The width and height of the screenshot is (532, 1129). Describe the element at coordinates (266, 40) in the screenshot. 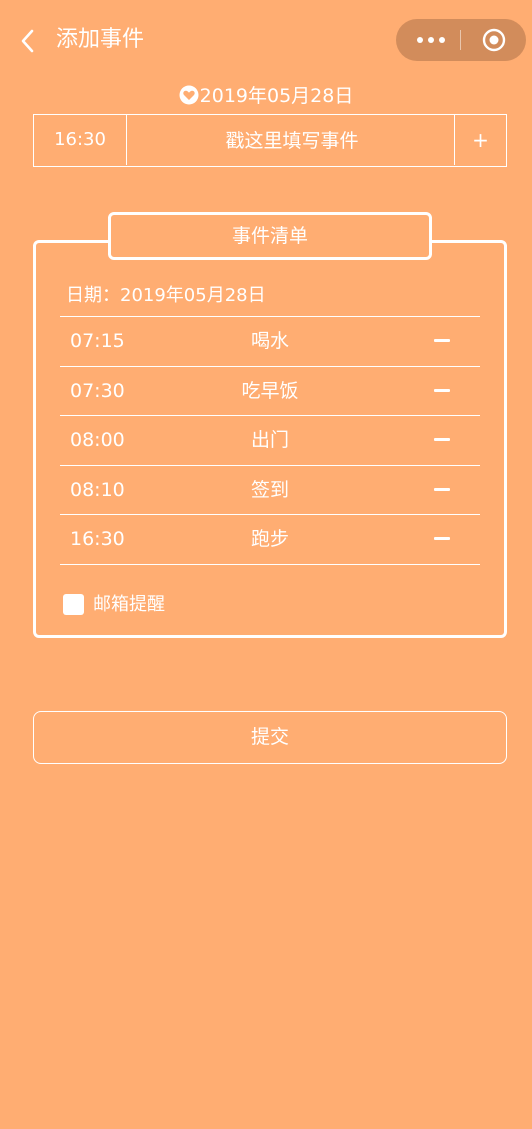

I see `nav-bar: 添加事件` at that location.